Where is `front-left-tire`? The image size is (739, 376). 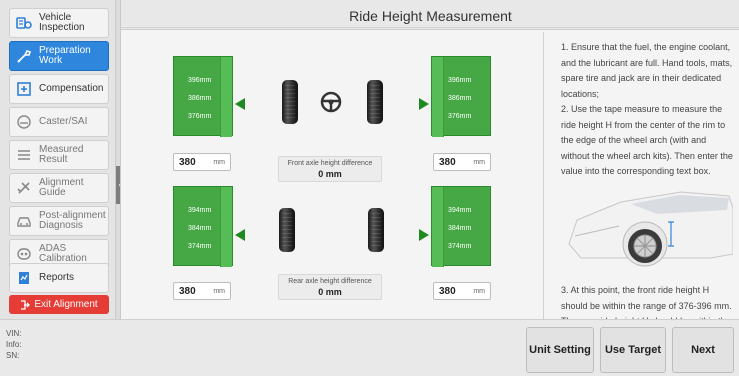
front-left-tire is located at coordinates (290, 102).